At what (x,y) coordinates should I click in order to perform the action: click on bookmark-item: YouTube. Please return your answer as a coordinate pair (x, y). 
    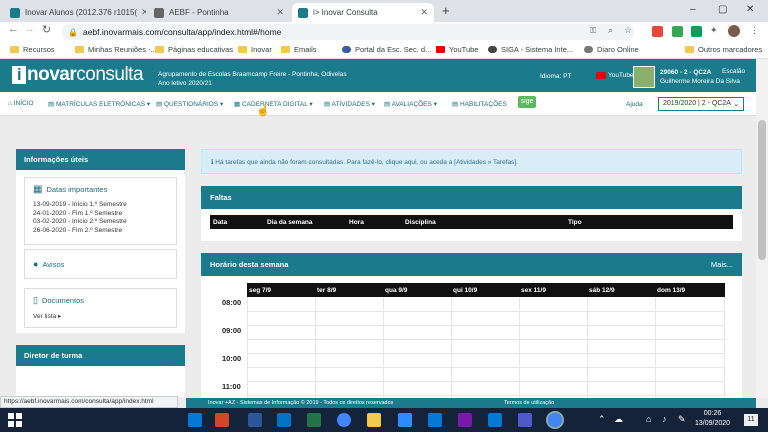
    Looking at the image, I should click on (457, 49).